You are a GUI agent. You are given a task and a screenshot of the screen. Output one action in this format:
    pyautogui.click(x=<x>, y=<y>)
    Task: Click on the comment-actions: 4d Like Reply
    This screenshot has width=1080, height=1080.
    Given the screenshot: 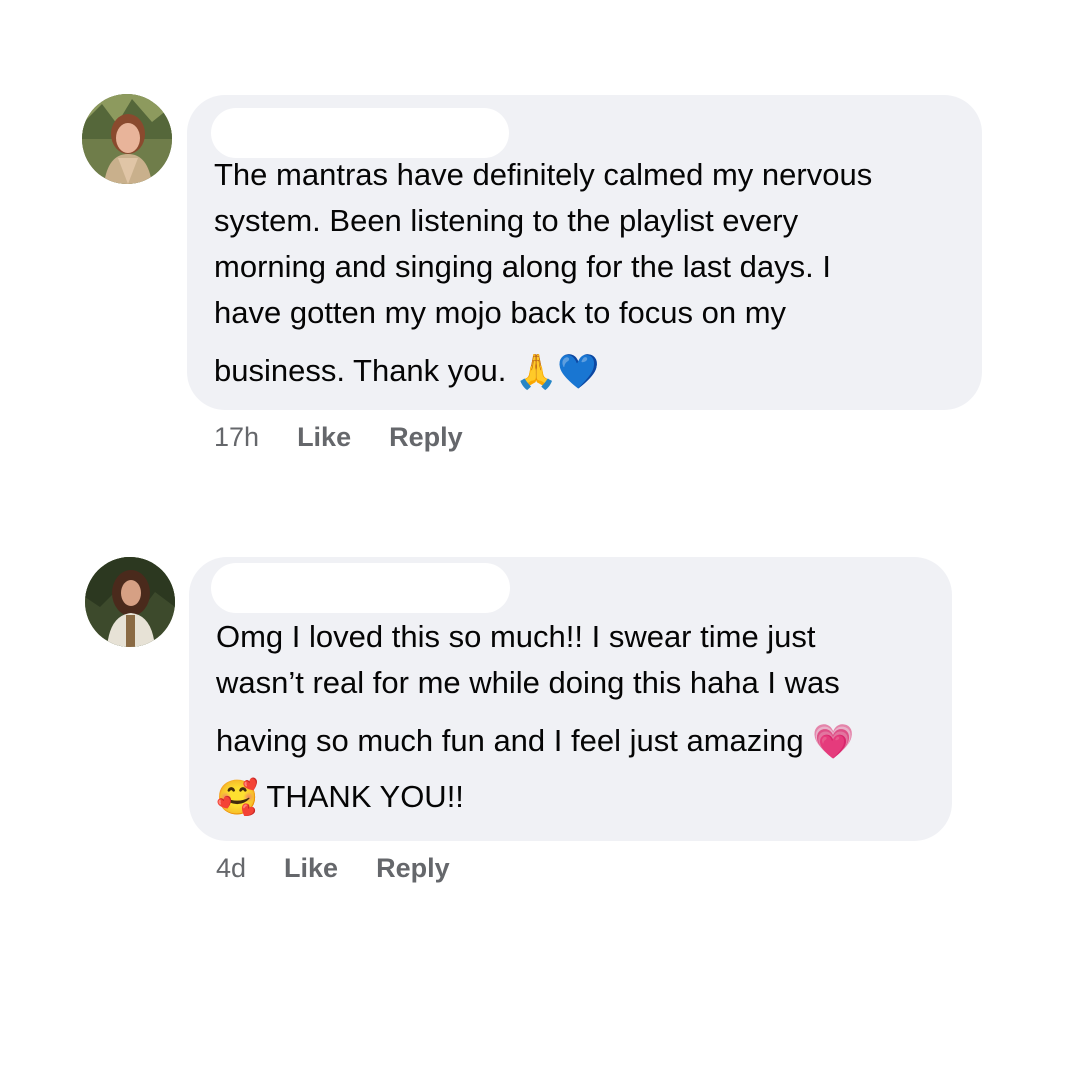 What is the action you would take?
    pyautogui.click(x=333, y=868)
    